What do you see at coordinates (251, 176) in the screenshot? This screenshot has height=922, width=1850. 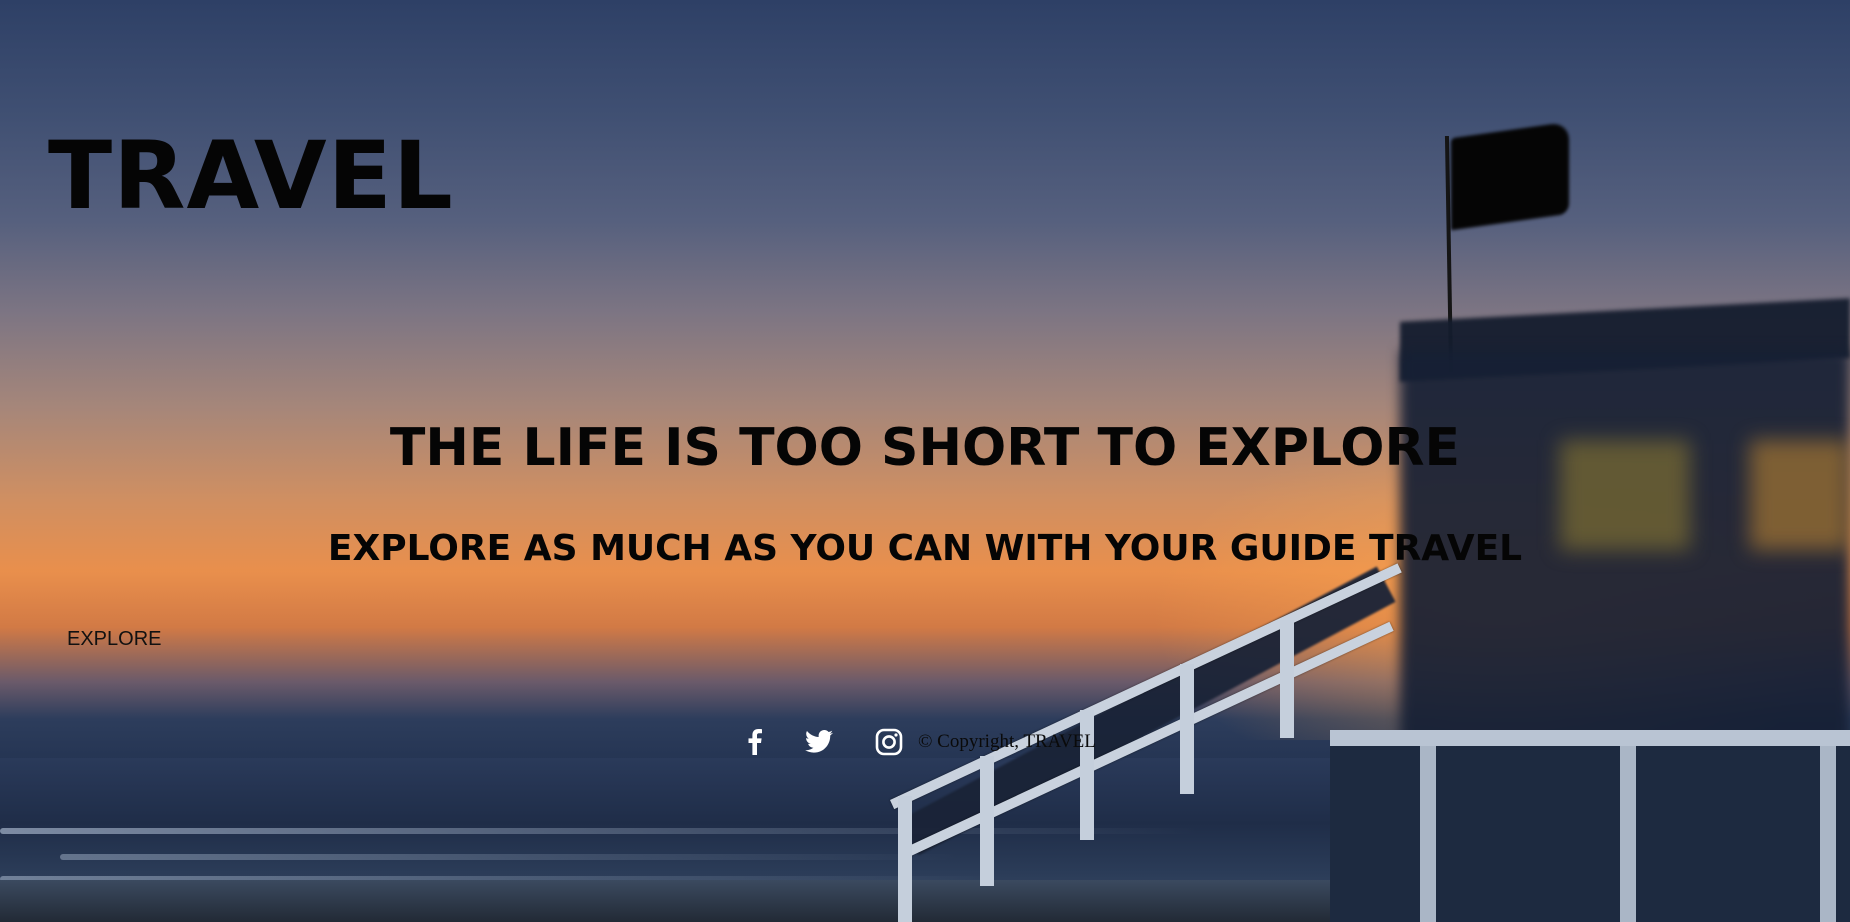 I see `brand-logo: TRAVEL` at bounding box center [251, 176].